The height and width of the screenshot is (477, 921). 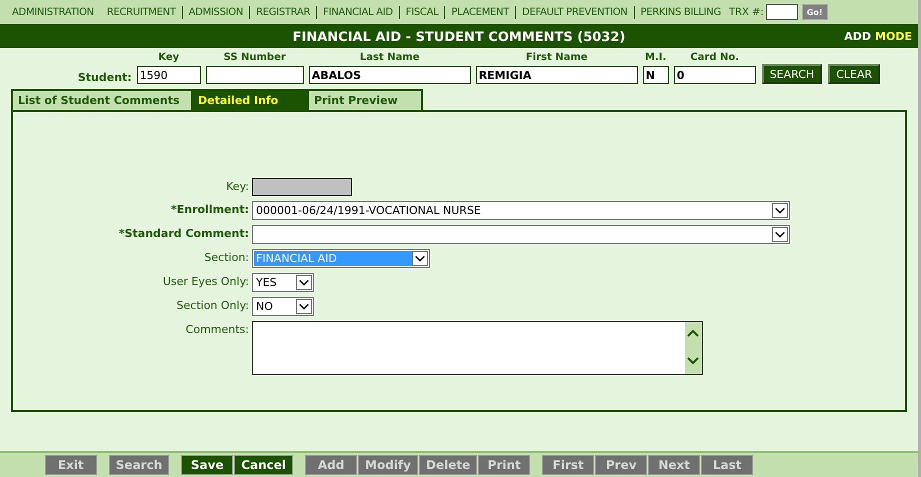 I want to click on menu-item: FISCAL, so click(x=422, y=12).